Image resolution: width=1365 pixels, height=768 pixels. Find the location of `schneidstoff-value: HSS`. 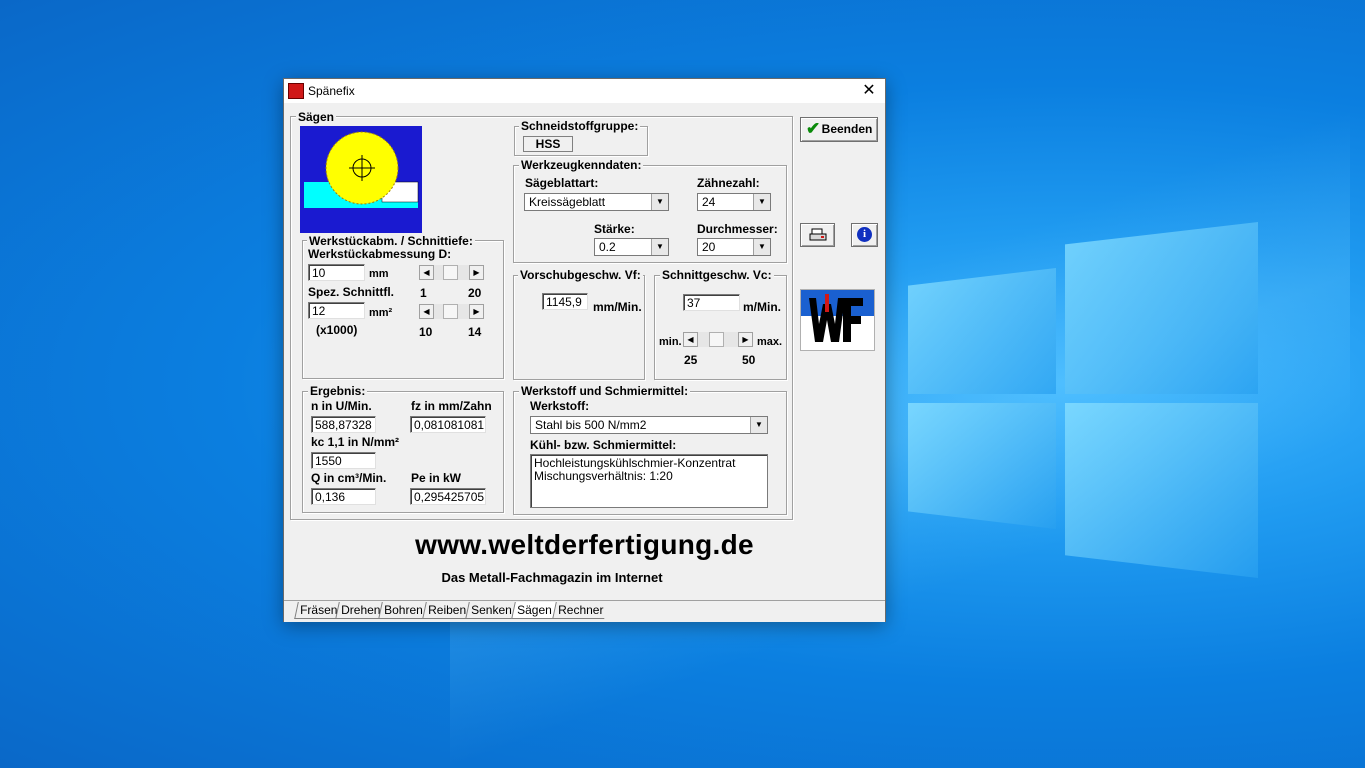

schneidstoff-value: HSS is located at coordinates (548, 144).